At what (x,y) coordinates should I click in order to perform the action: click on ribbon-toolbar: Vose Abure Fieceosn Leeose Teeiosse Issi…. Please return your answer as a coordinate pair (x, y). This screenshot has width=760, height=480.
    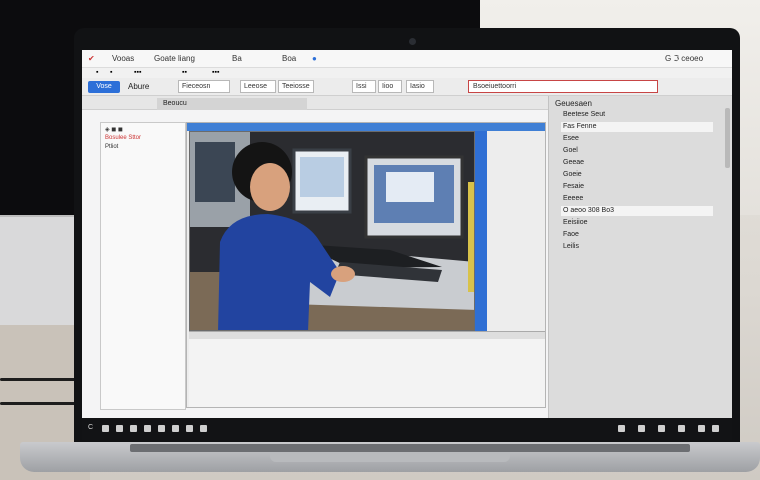
    Looking at the image, I should click on (407, 87).